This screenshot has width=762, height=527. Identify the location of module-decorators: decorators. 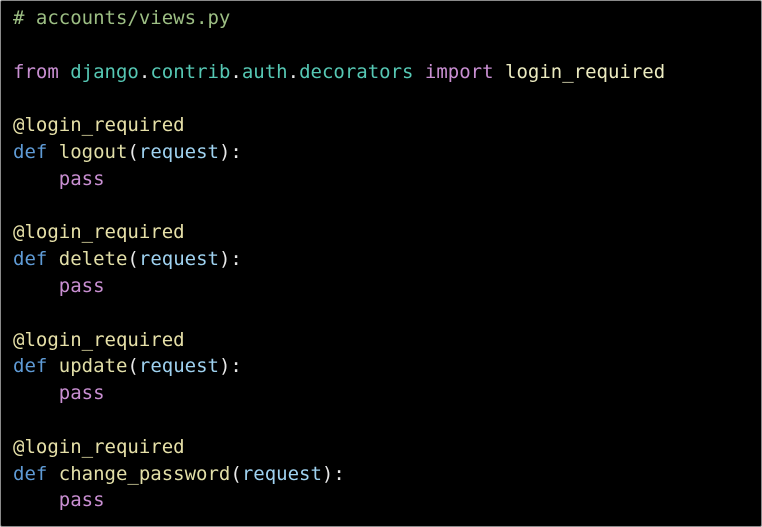
(356, 71).